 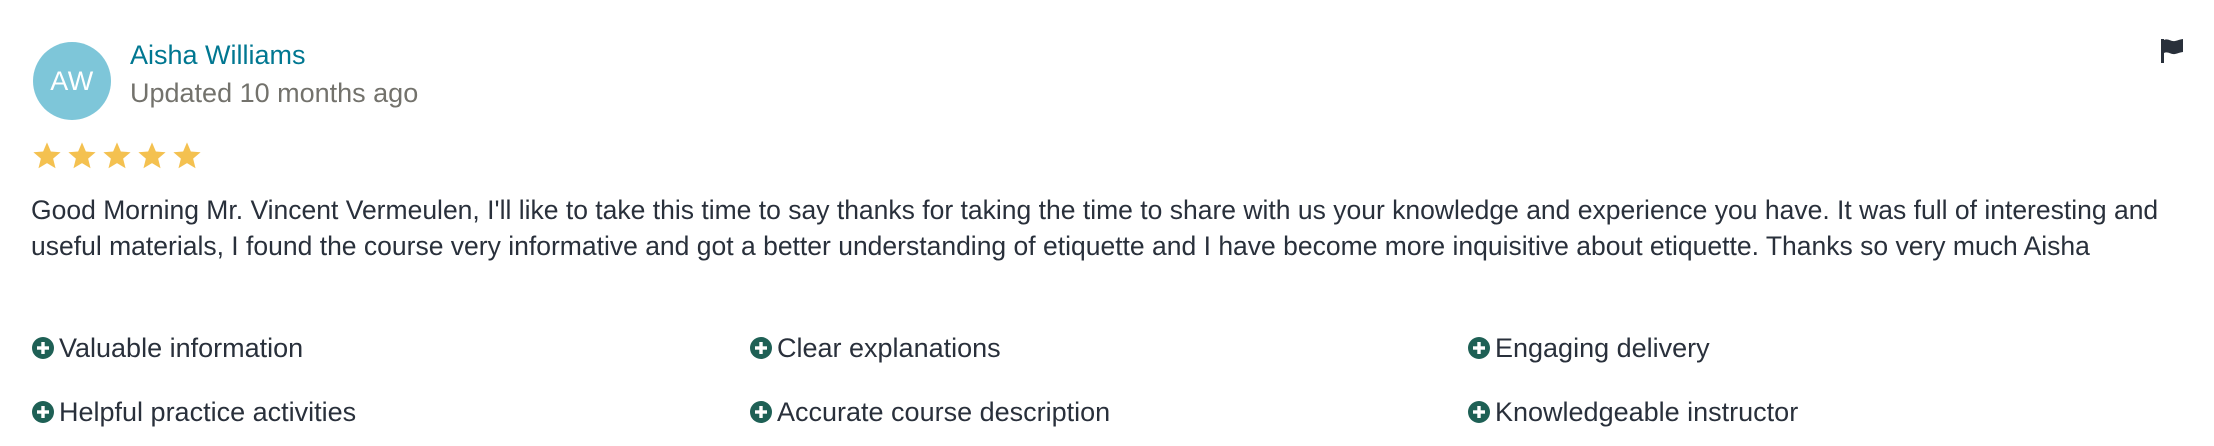 What do you see at coordinates (889, 347) in the screenshot?
I see `review-tag-label: Clear explanations` at bounding box center [889, 347].